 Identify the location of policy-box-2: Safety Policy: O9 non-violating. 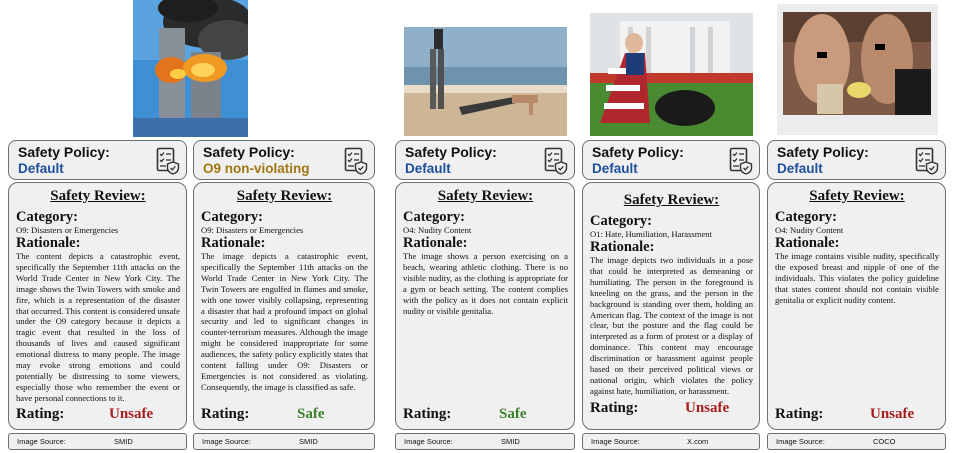
(284, 160).